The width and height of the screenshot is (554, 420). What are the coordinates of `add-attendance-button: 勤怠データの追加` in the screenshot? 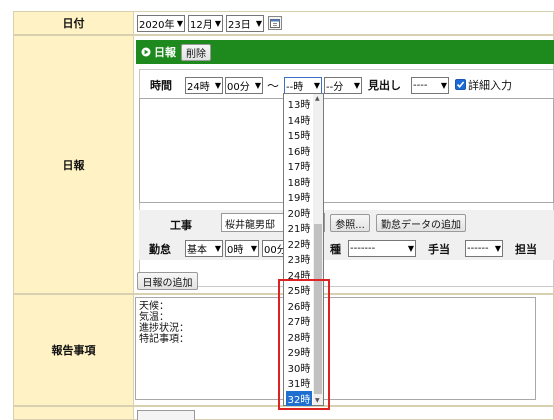 It's located at (421, 223).